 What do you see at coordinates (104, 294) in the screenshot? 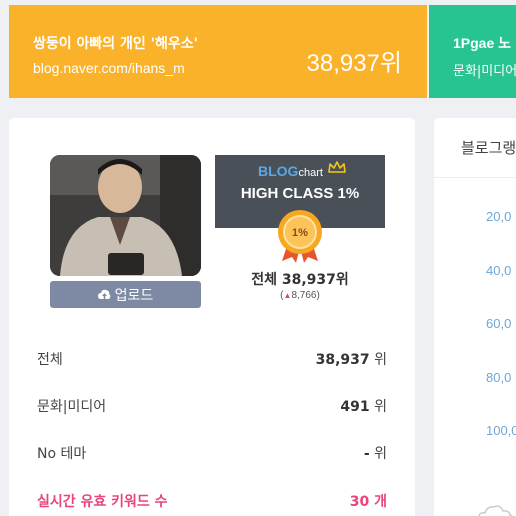
I see `cloud-upload-icon` at bounding box center [104, 294].